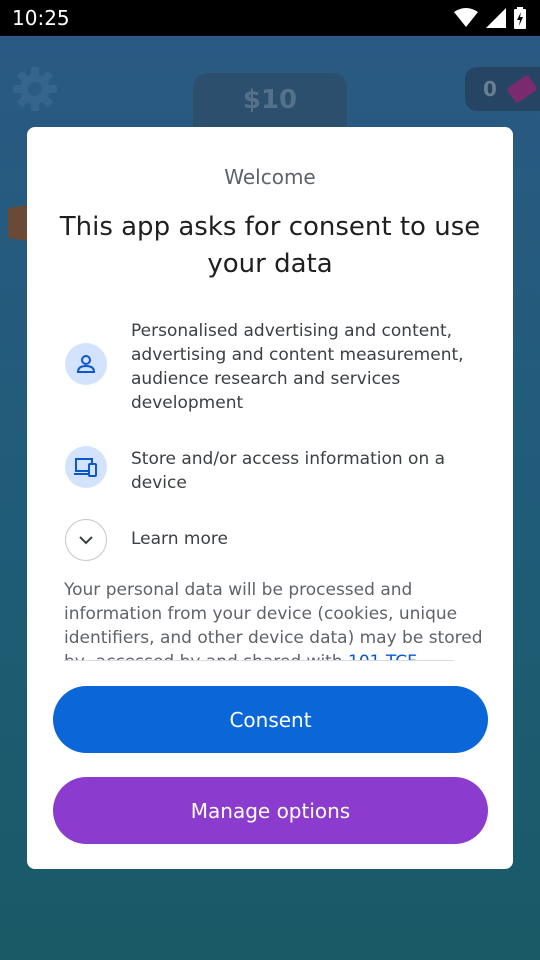 This screenshot has height=960, width=540. Describe the element at coordinates (520, 18) in the screenshot. I see `battery-icon` at that location.